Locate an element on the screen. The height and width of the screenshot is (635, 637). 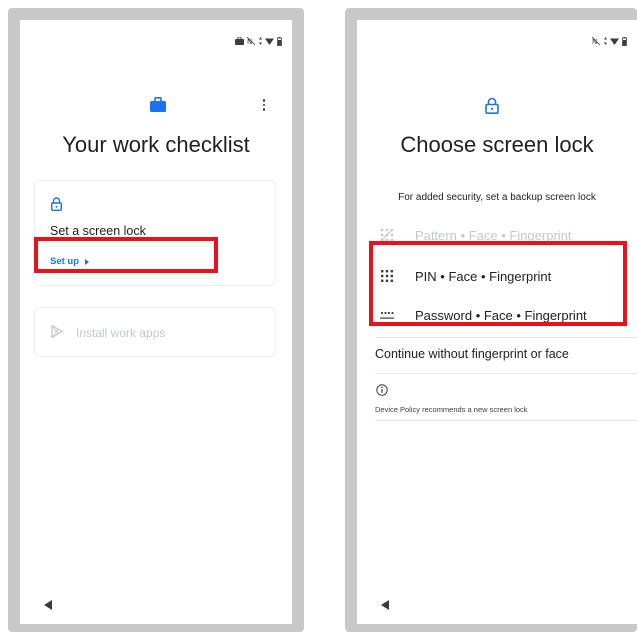
highlight-pin-password is located at coordinates (498, 283).